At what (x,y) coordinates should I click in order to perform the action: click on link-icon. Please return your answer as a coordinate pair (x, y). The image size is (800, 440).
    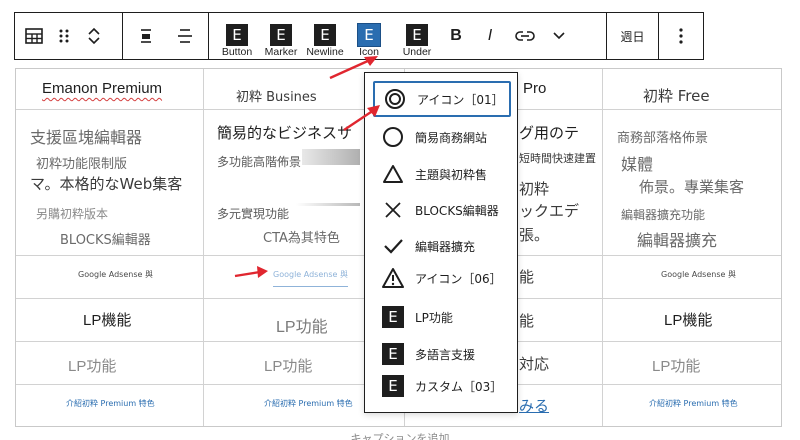
    Looking at the image, I should click on (525, 36).